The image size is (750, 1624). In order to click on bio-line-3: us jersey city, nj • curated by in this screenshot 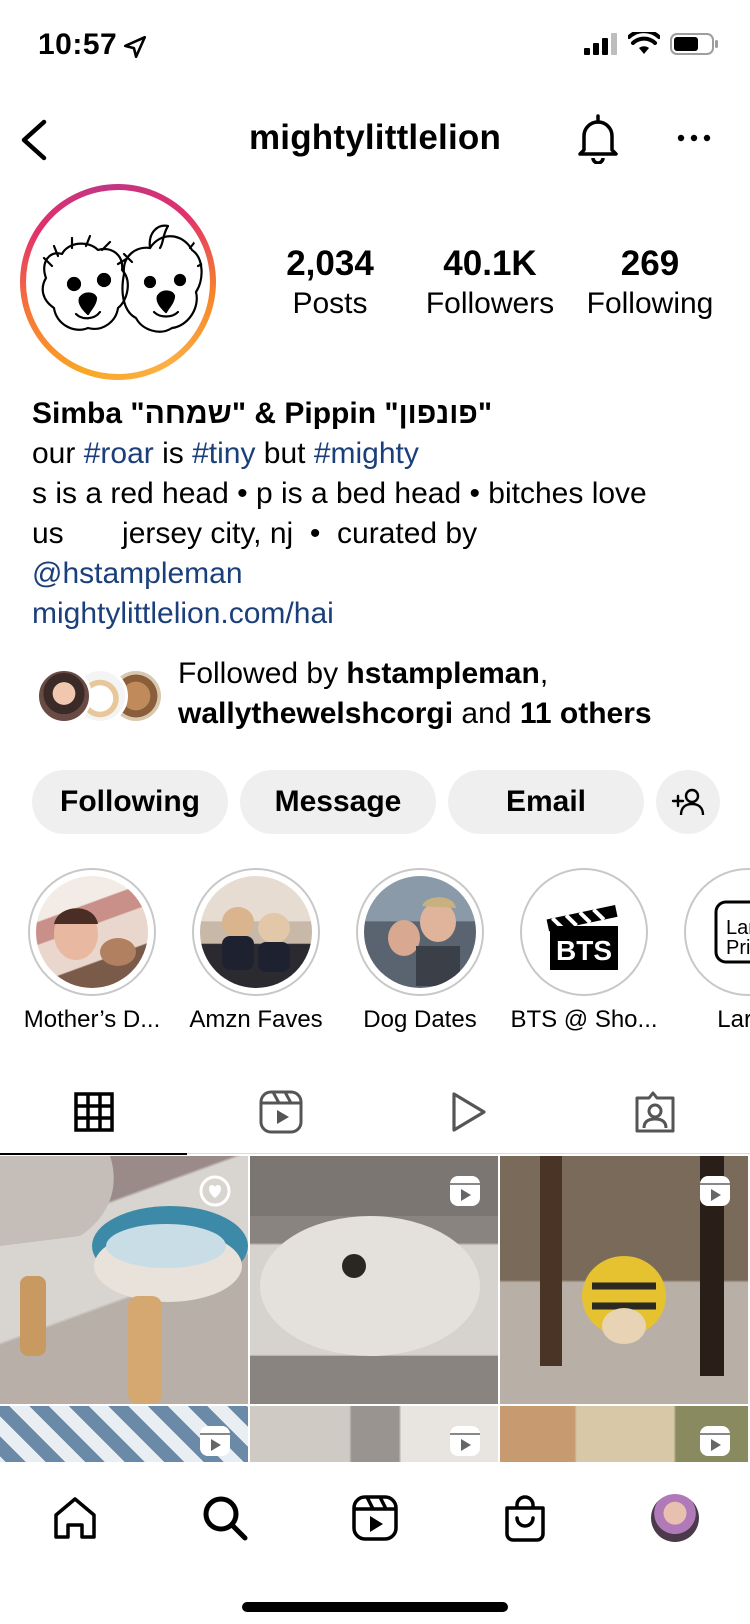, I will do `click(255, 533)`.